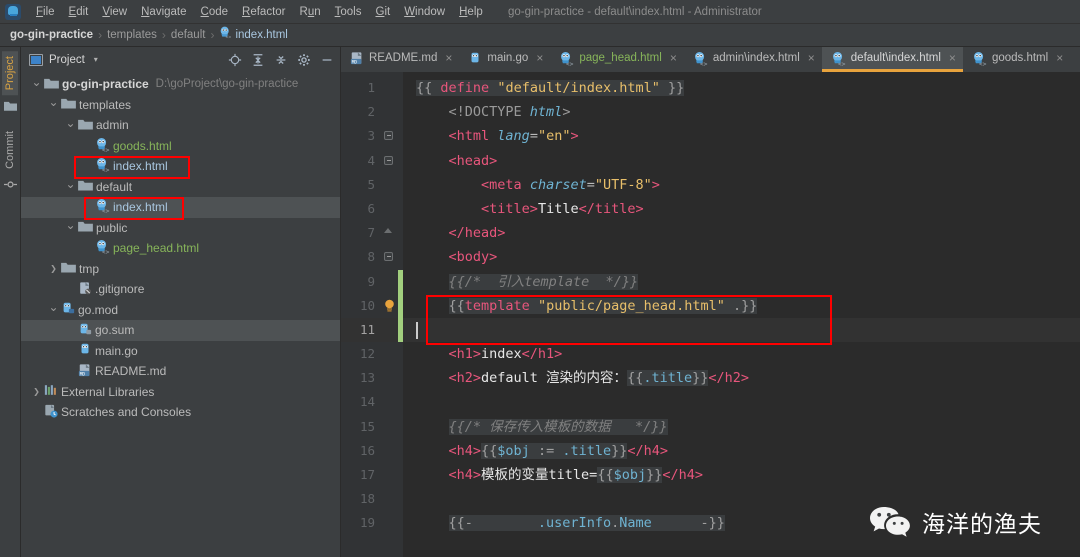 This screenshot has height=557, width=1080. I want to click on lightbulb-icon, so click(389, 305).